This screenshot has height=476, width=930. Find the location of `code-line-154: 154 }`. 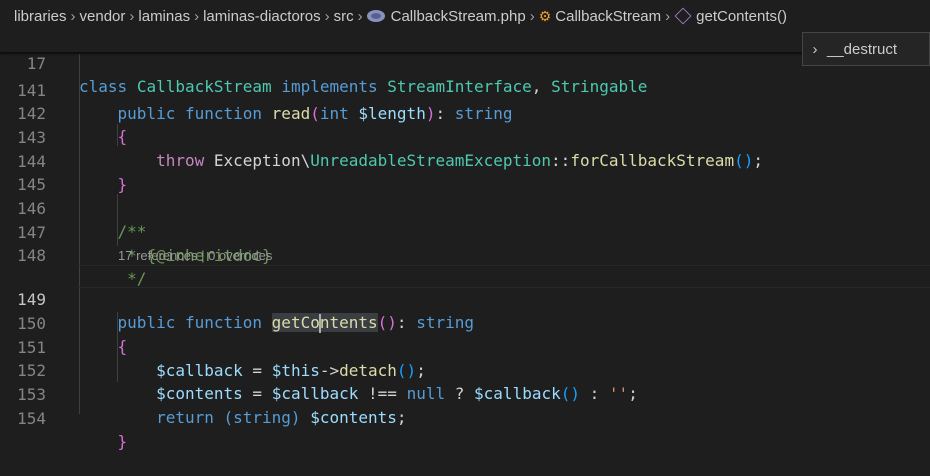

code-line-154: 154 } is located at coordinates (465, 417).